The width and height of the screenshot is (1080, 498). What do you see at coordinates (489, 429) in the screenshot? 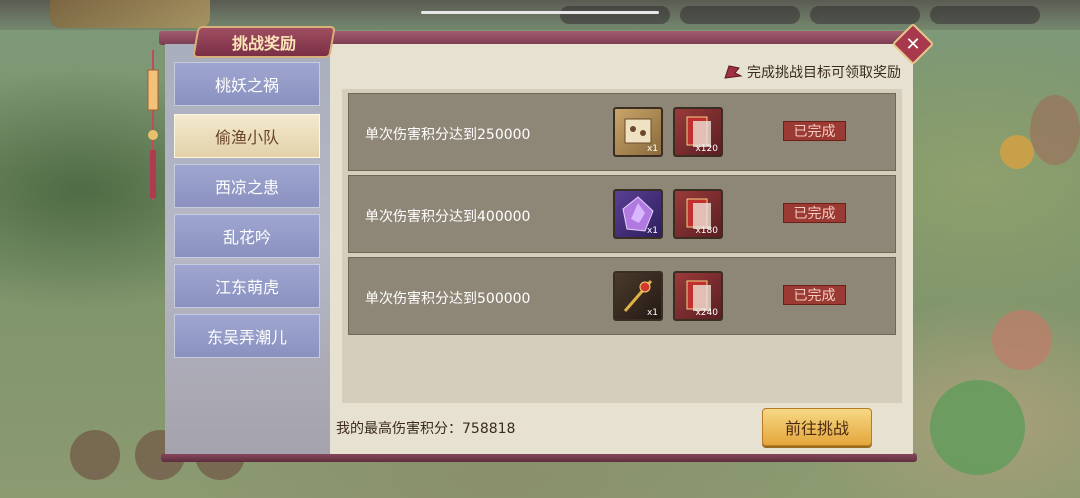
I see `score-value: 758818` at bounding box center [489, 429].